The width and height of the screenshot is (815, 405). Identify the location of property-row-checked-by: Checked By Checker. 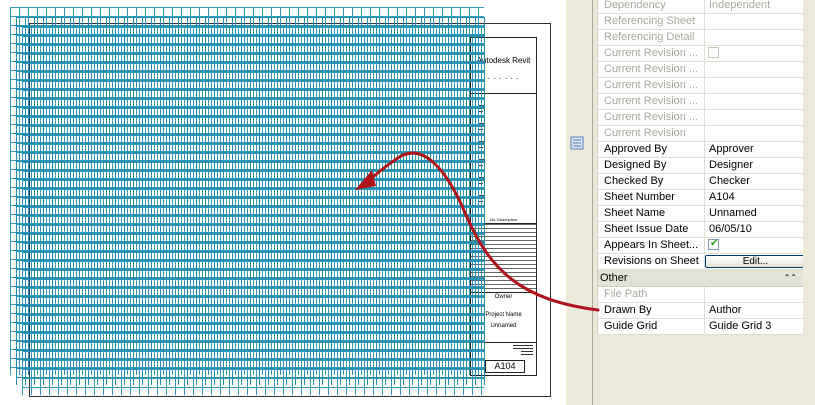
(700, 182).